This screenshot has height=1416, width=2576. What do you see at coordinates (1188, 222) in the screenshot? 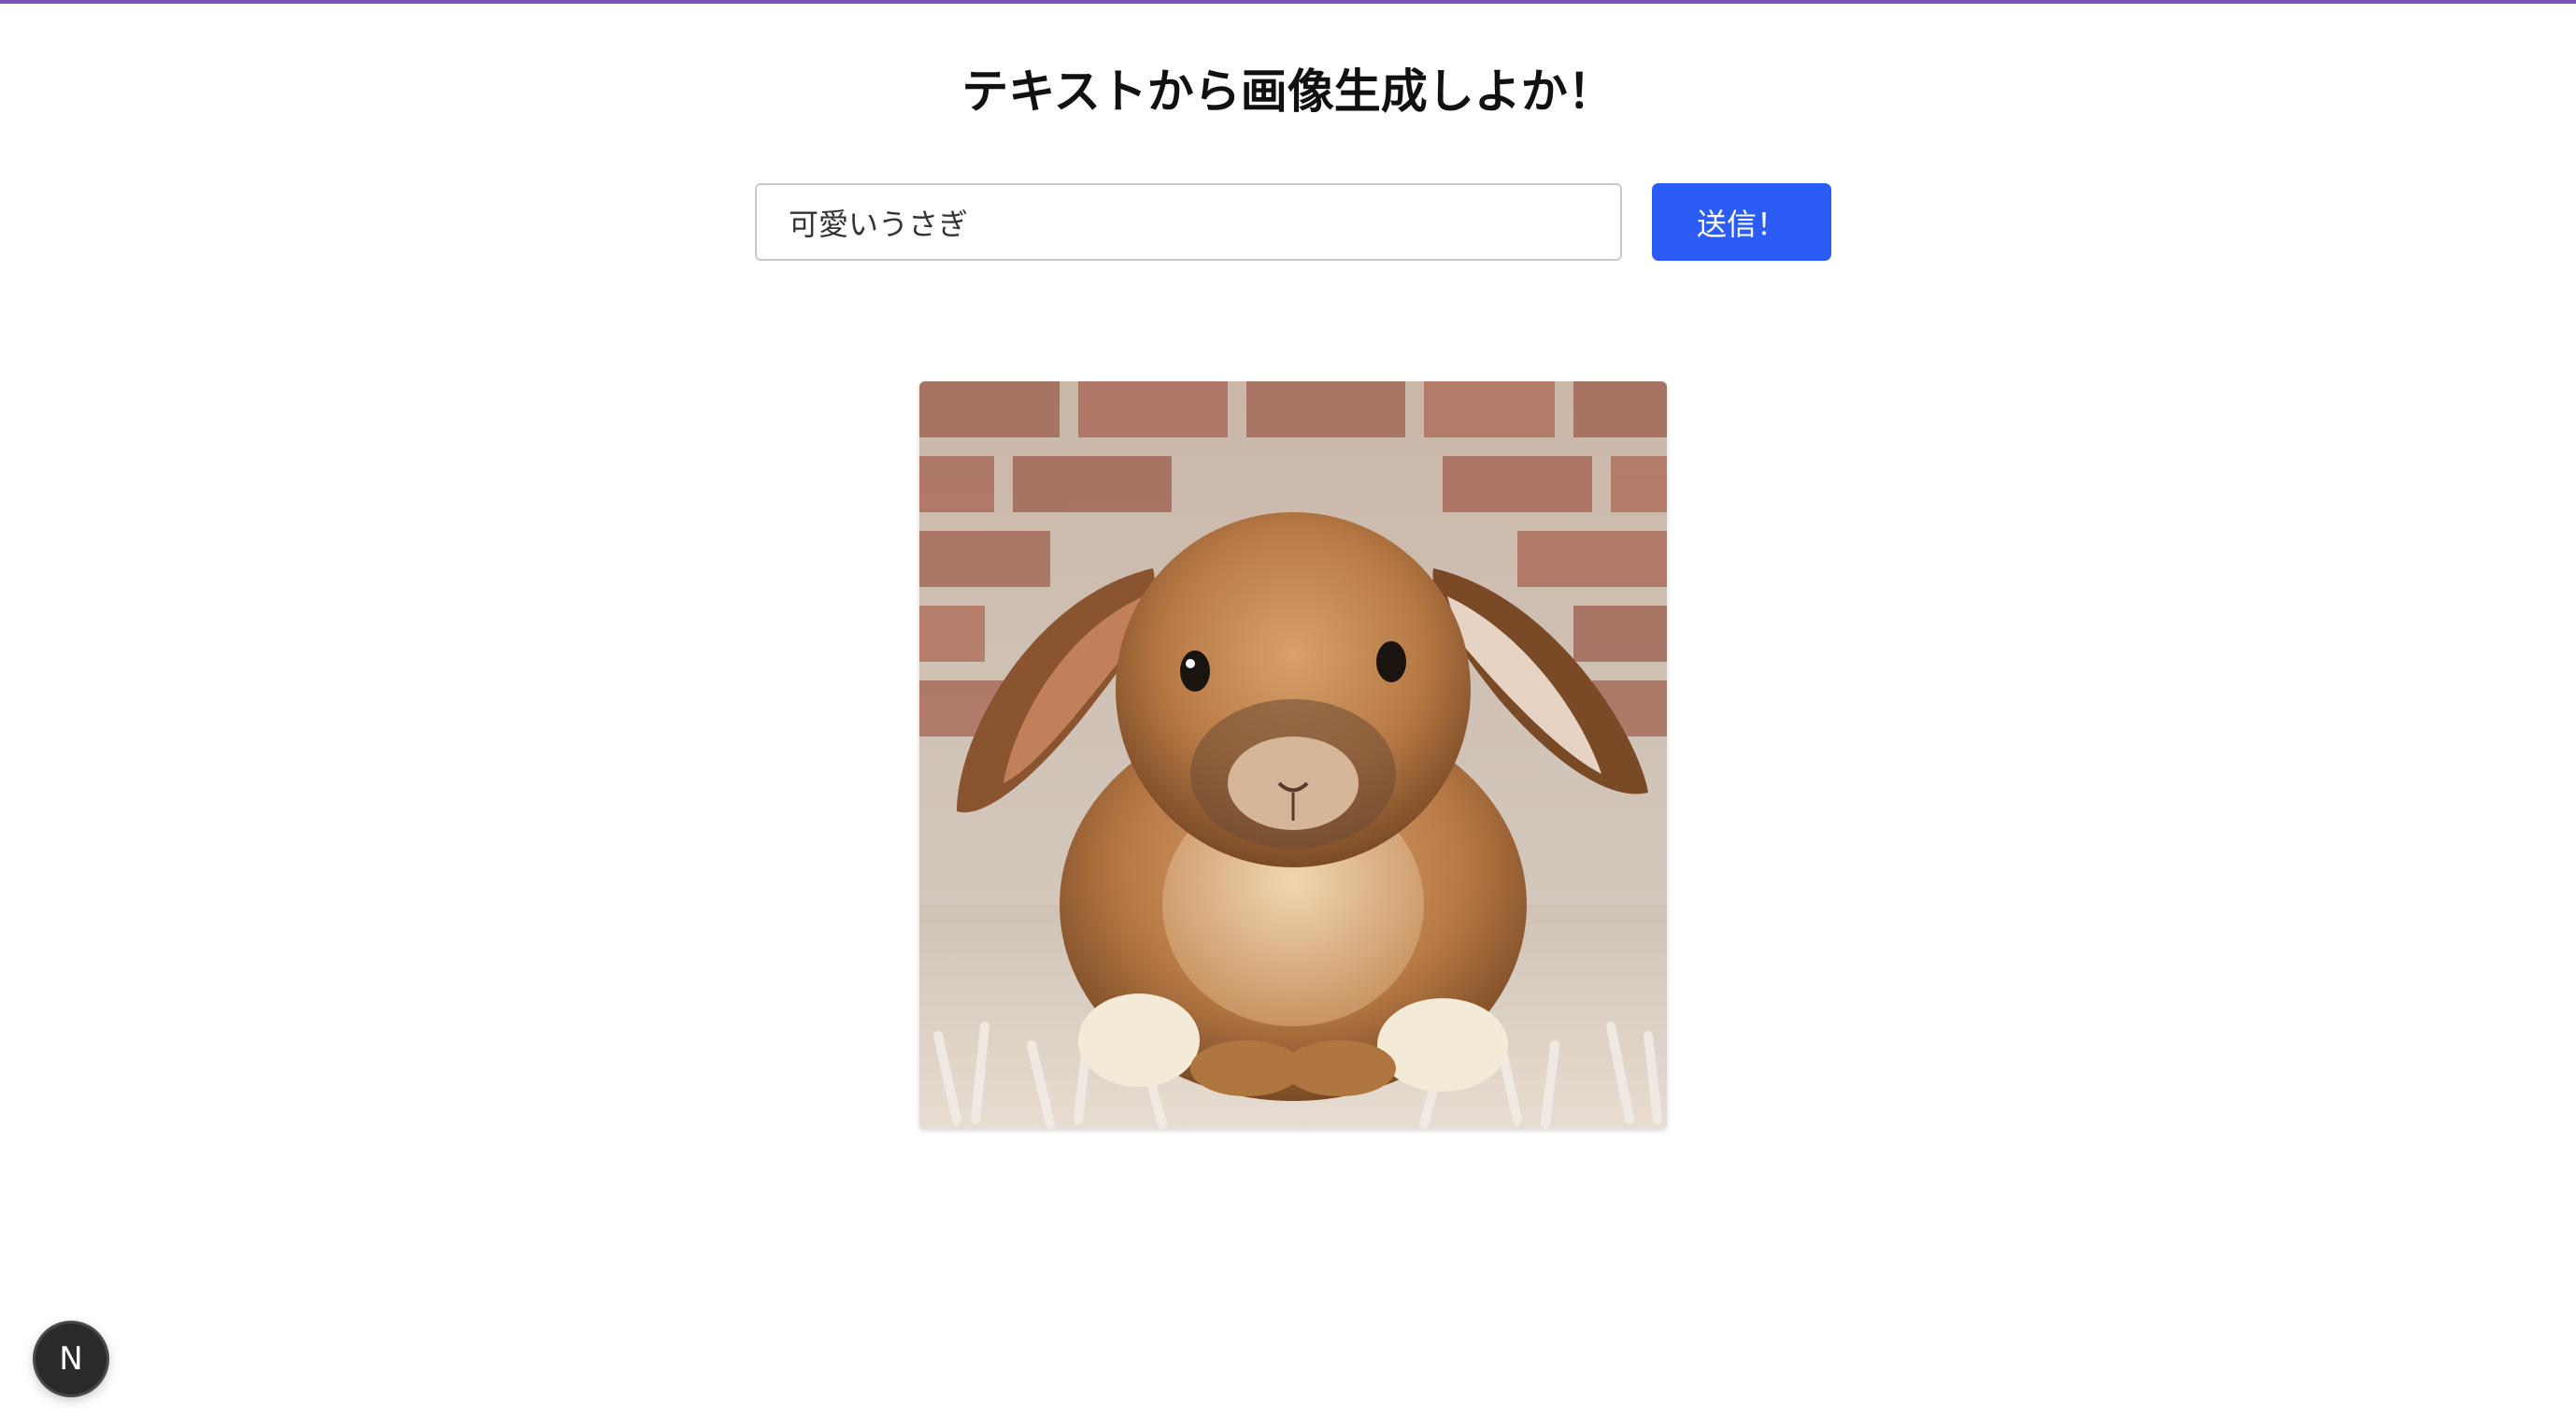
I see `prompt-input` at bounding box center [1188, 222].